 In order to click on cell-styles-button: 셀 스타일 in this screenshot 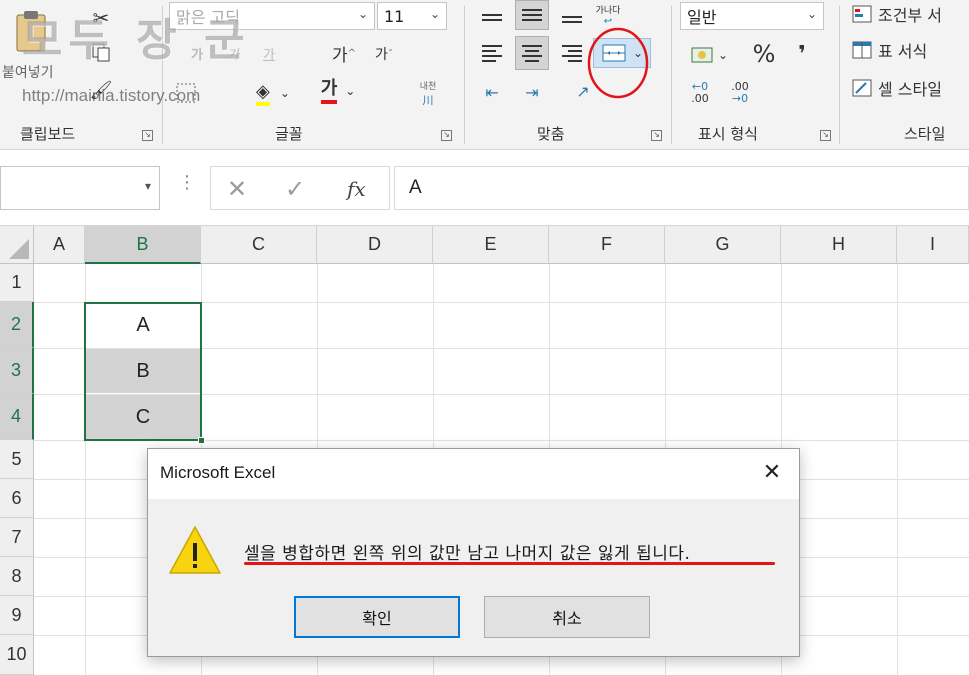, I will do `click(910, 88)`.